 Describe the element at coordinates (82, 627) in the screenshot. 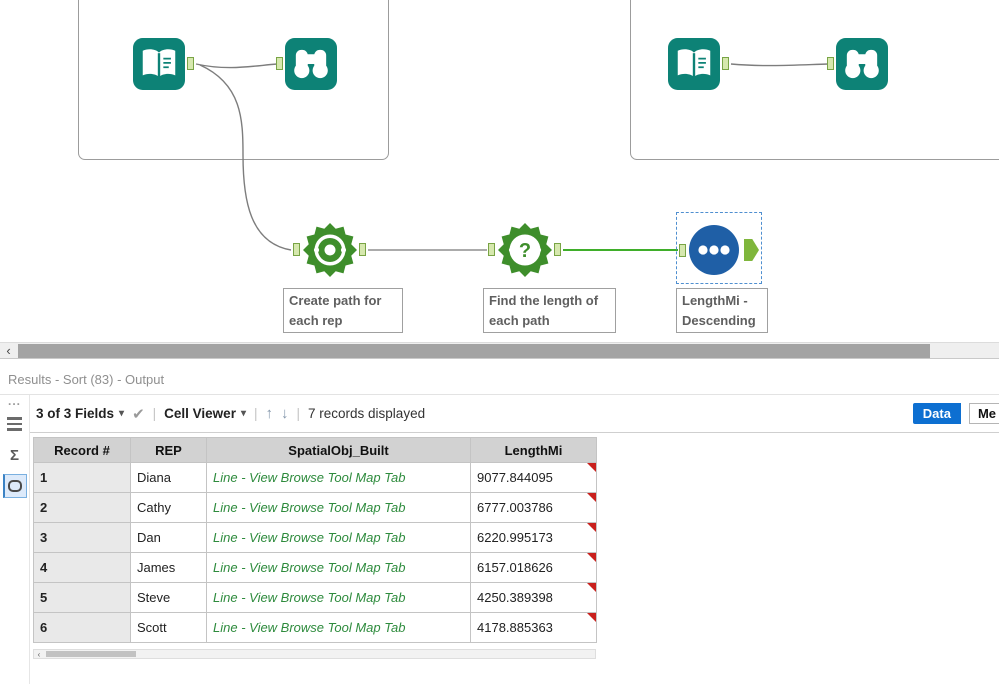

I see `record-number-cell: 6` at that location.